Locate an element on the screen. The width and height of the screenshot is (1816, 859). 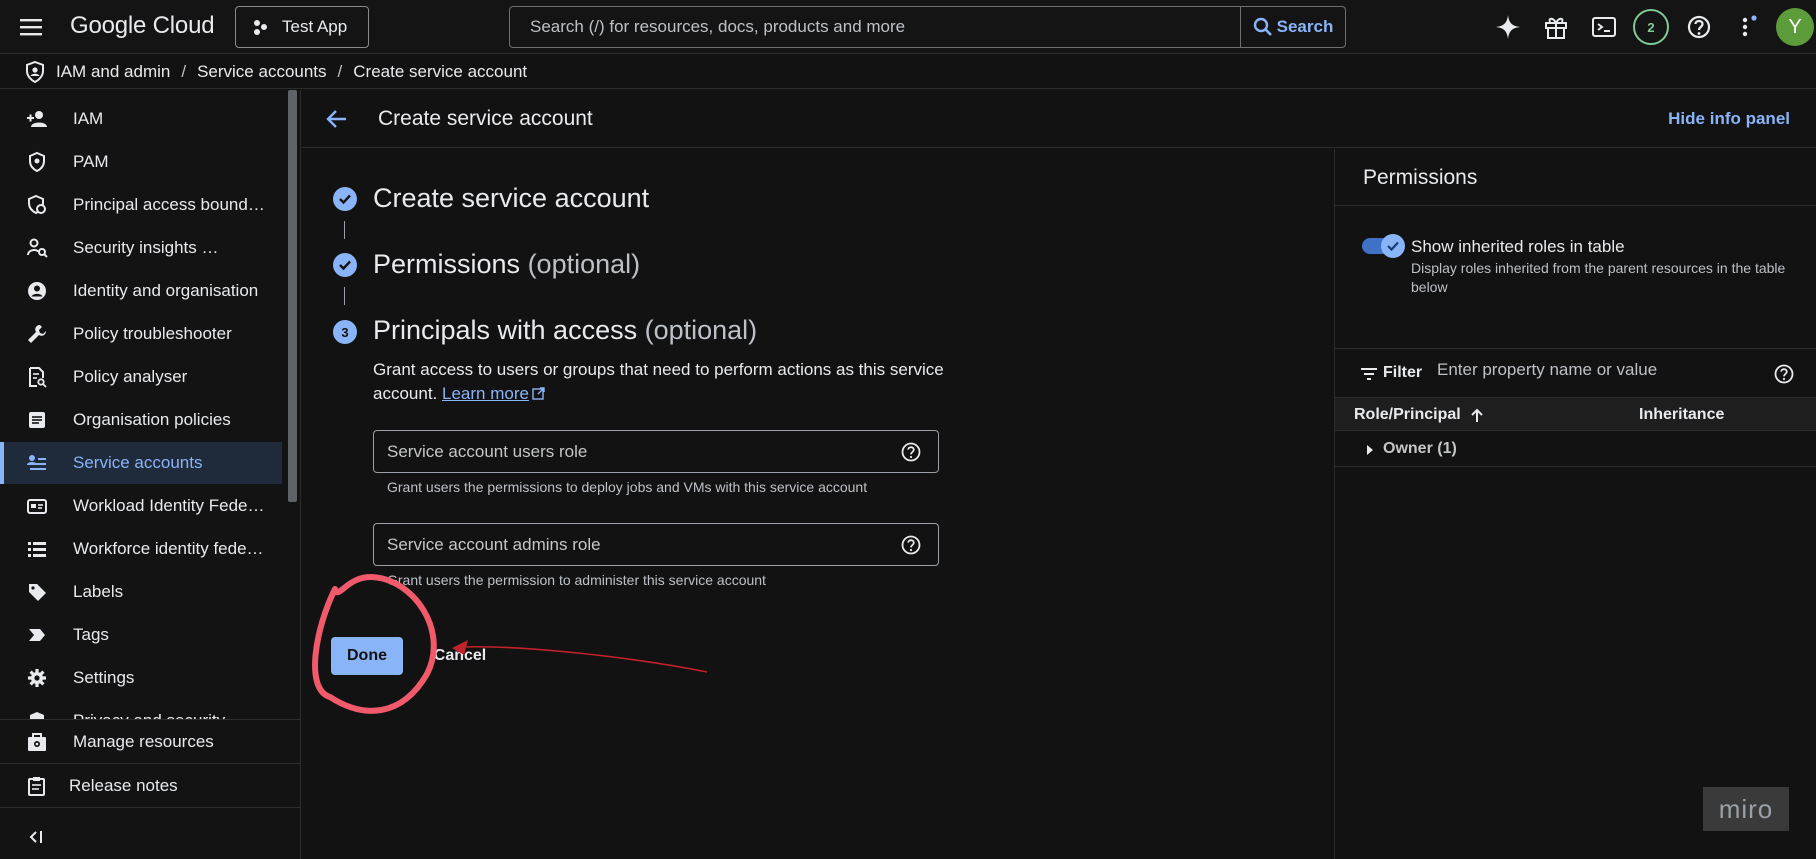
sidebar-item-settings: Settings is located at coordinates (141, 678).